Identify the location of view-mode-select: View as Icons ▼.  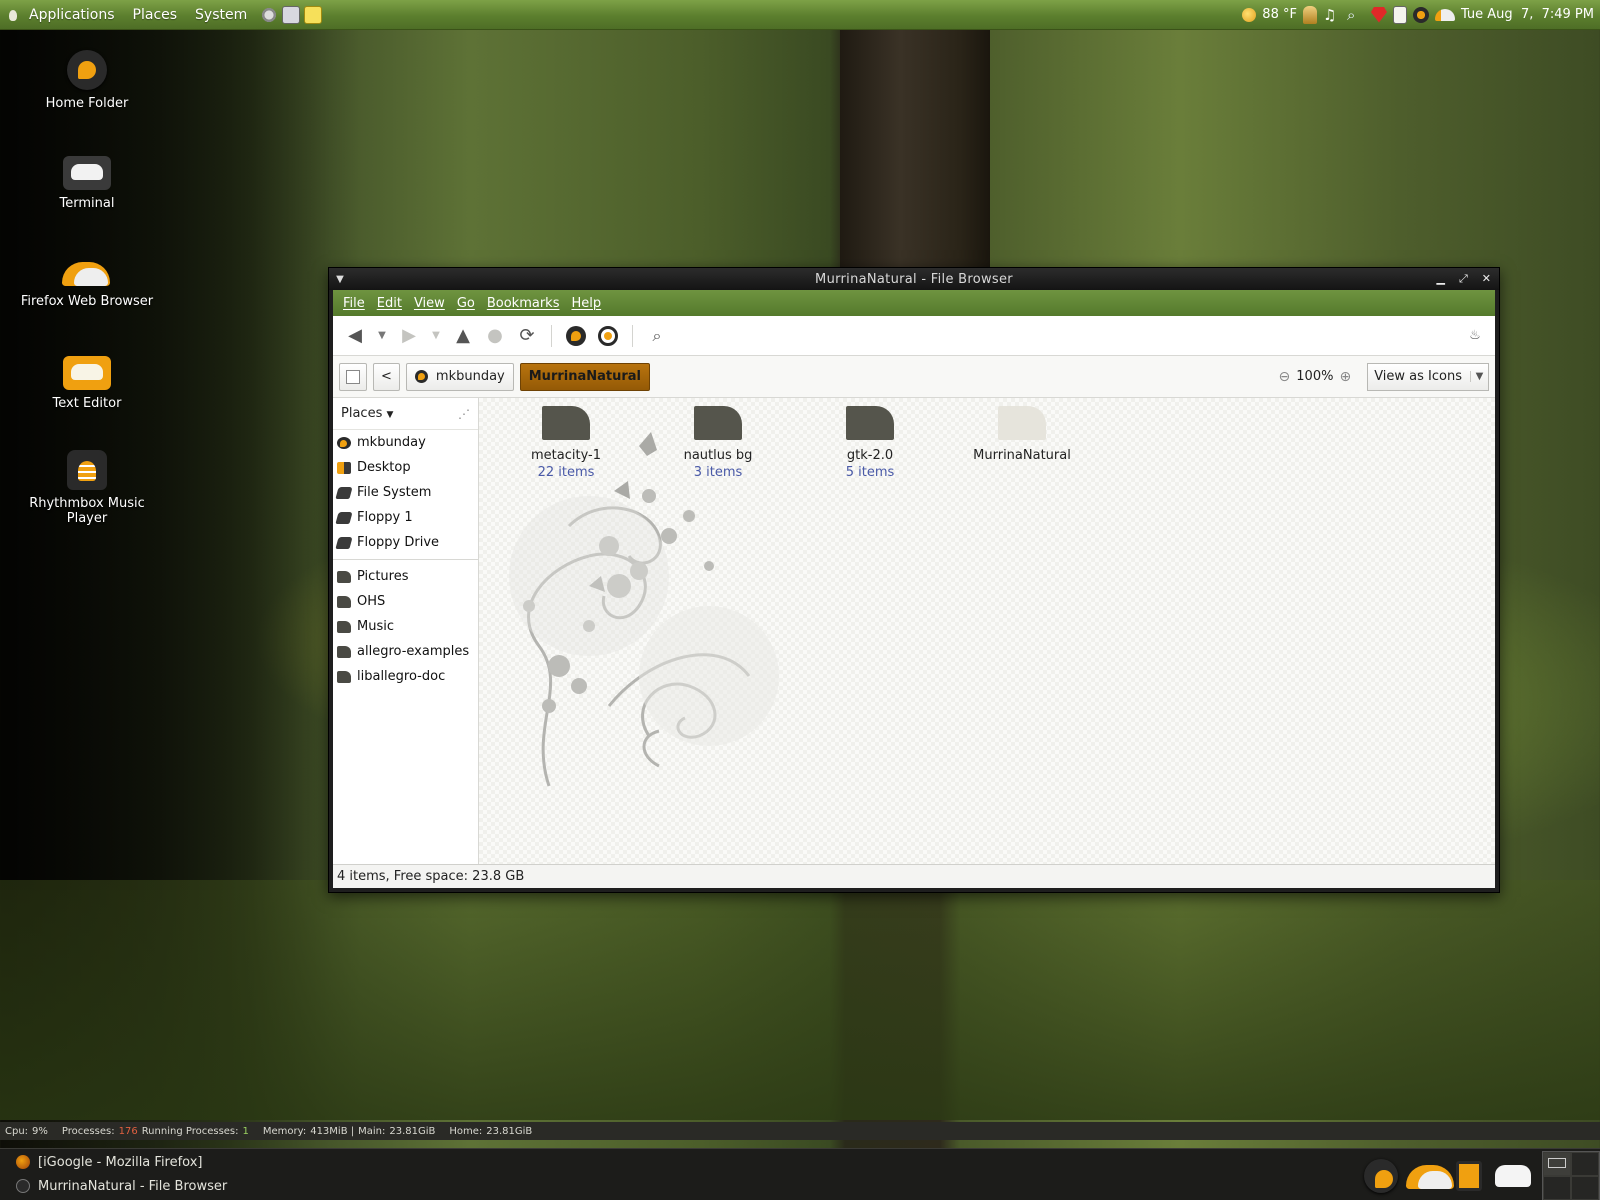
(1428, 376).